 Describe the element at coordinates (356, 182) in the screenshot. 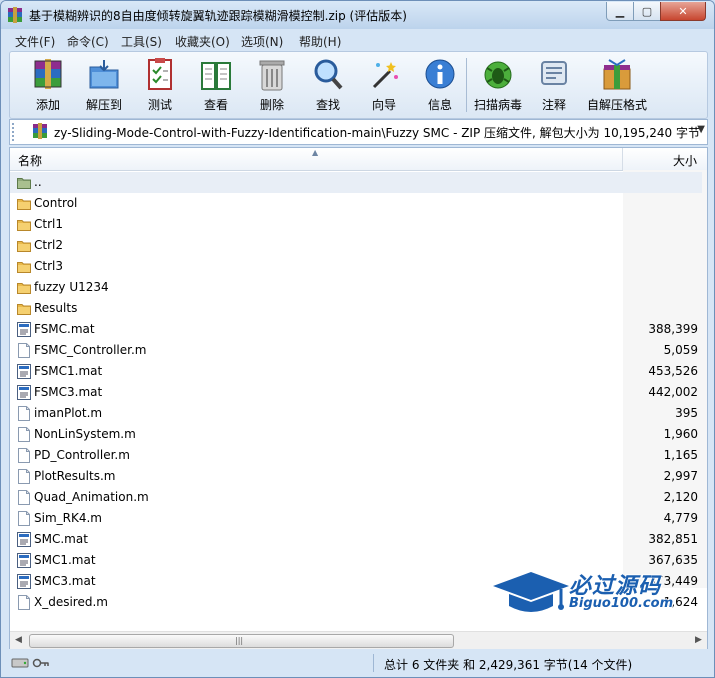

I see `list-item: ..` at that location.